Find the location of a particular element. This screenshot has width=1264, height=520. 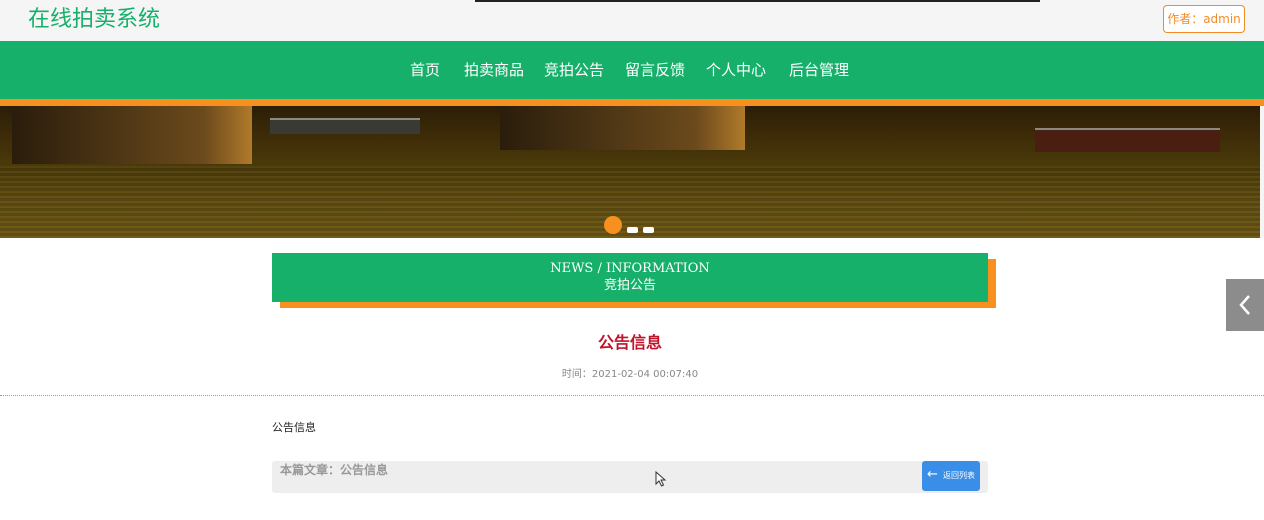

back-to-list-button: ← 返回列表 is located at coordinates (951, 476).